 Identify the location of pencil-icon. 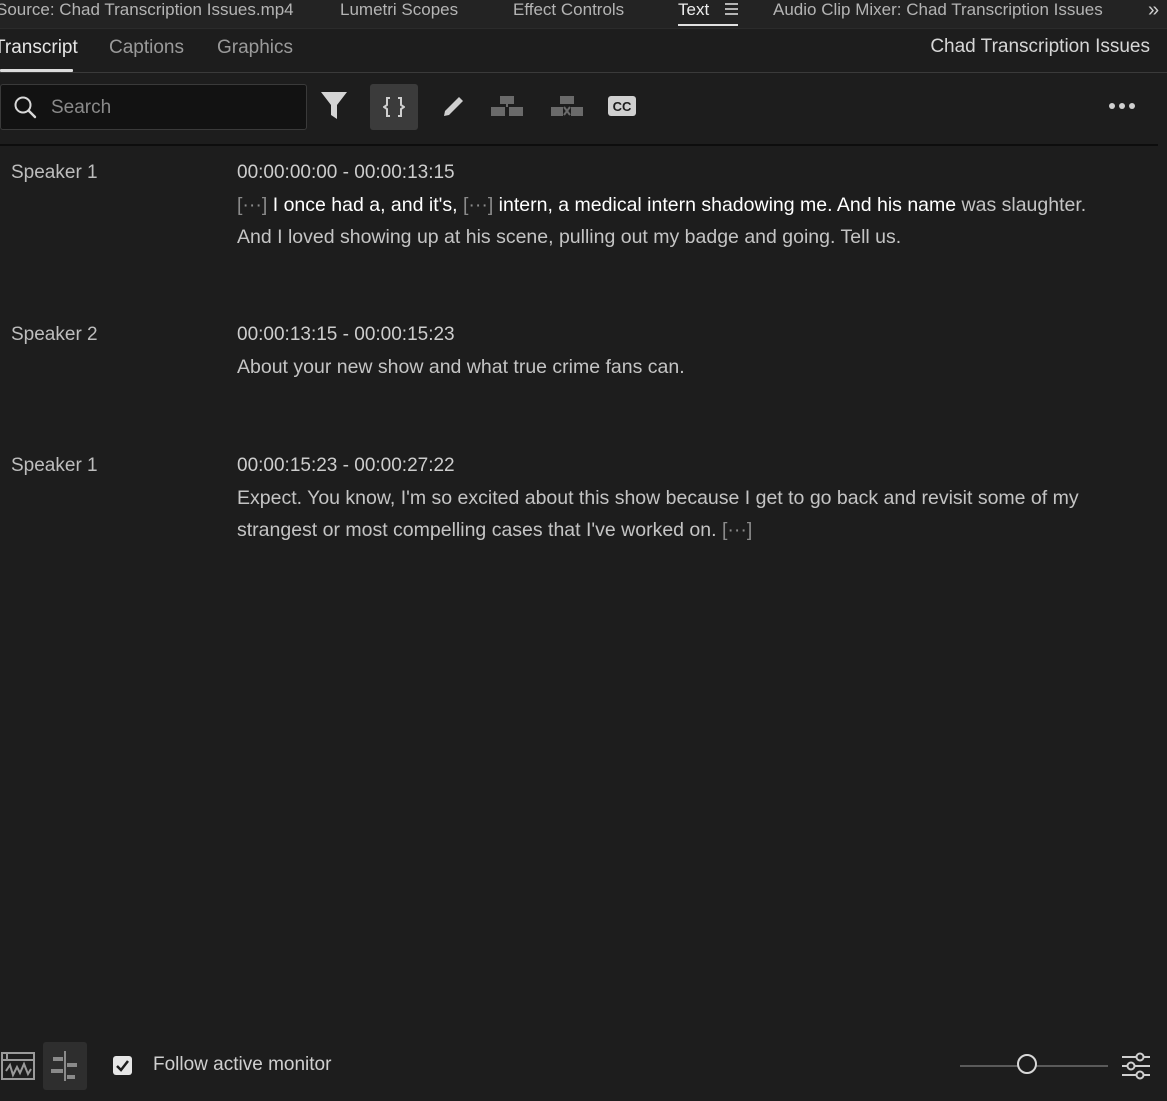
(453, 106).